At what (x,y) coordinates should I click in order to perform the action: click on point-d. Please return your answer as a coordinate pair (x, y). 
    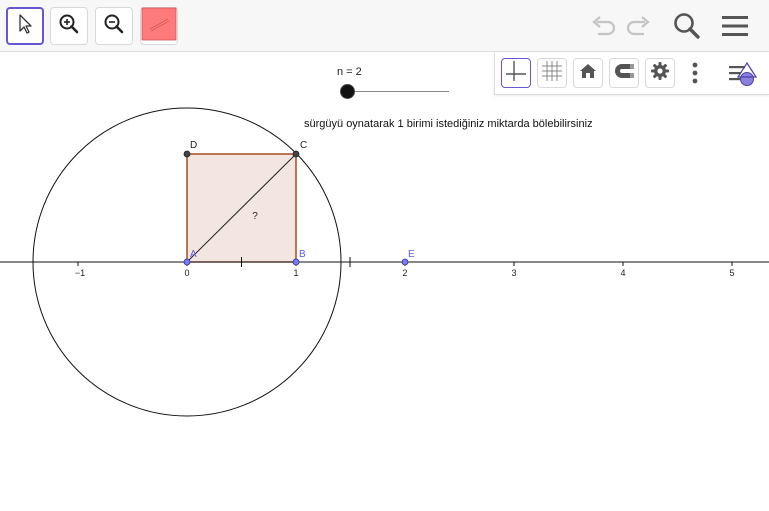
    Looking at the image, I should click on (187, 154).